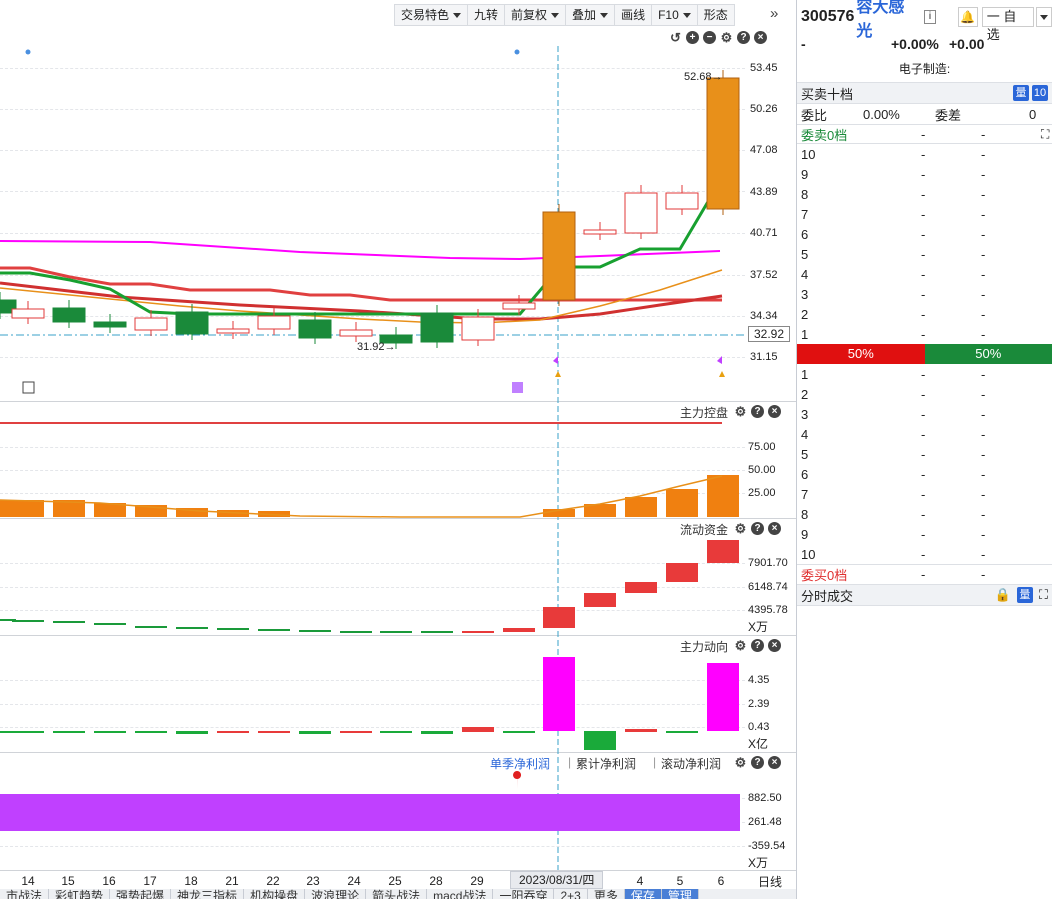 The width and height of the screenshot is (1052, 899). What do you see at coordinates (208, 894) in the screenshot?
I see `indicator-tab: 神龙三指标` at bounding box center [208, 894].